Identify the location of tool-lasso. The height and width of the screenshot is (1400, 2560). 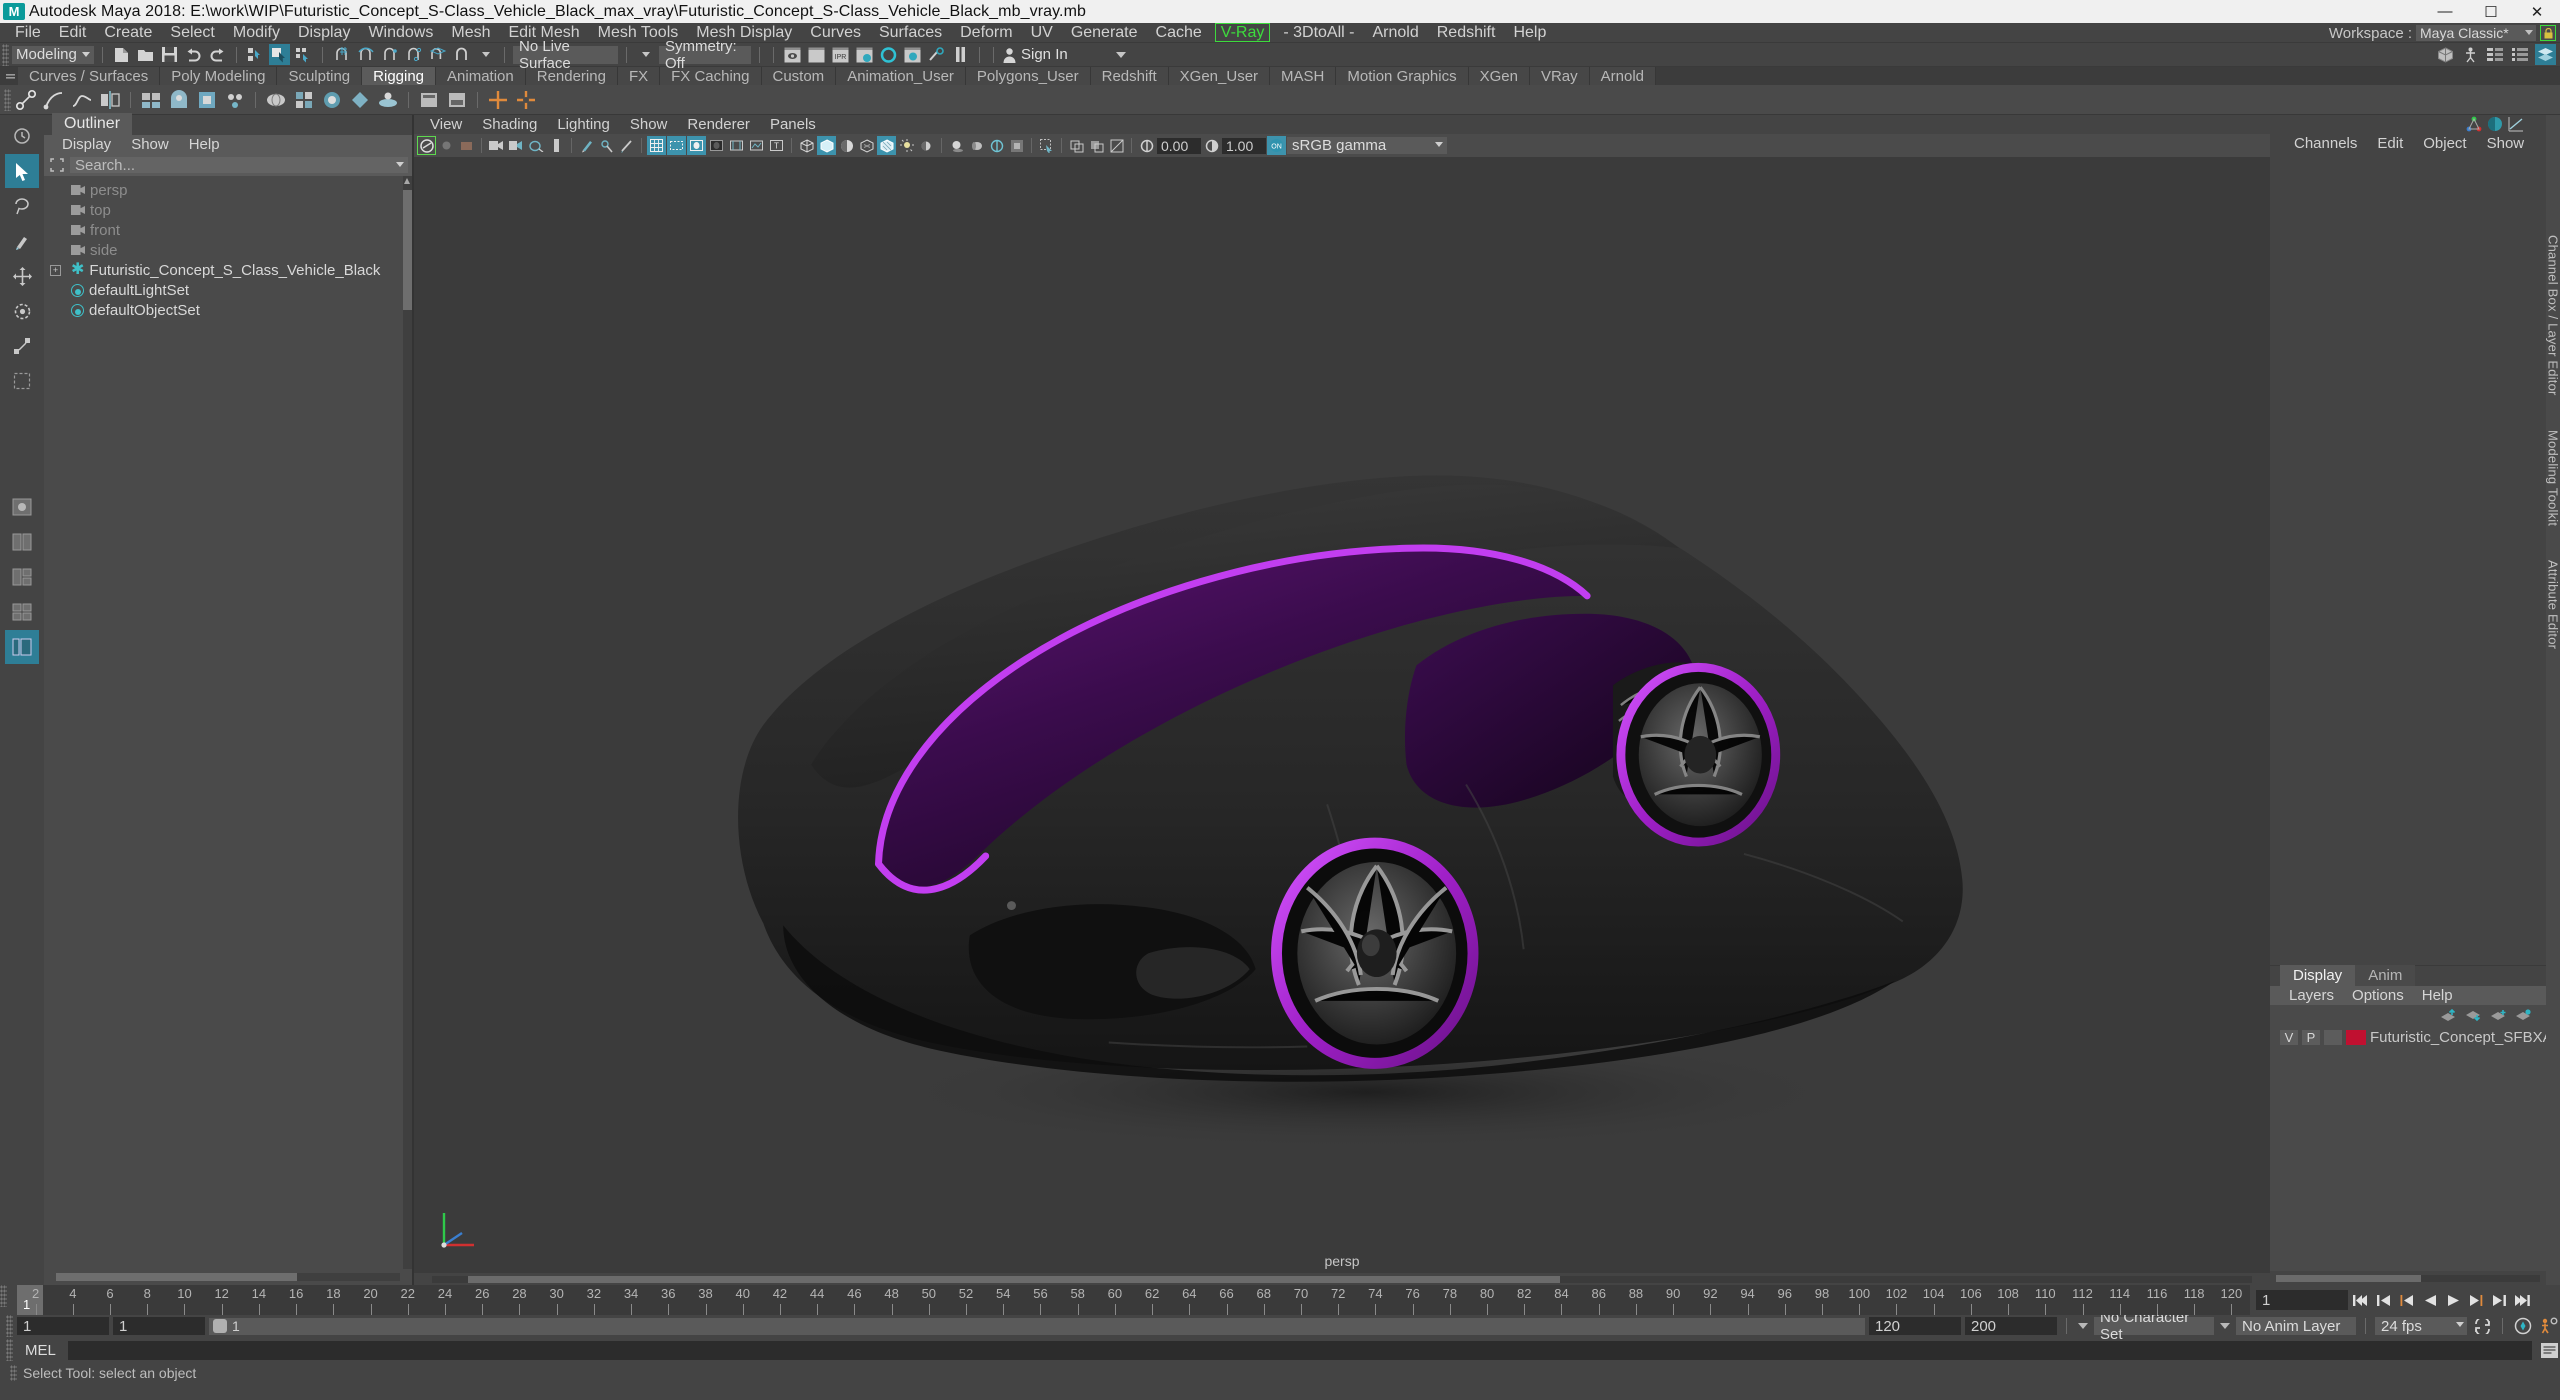
(22, 206).